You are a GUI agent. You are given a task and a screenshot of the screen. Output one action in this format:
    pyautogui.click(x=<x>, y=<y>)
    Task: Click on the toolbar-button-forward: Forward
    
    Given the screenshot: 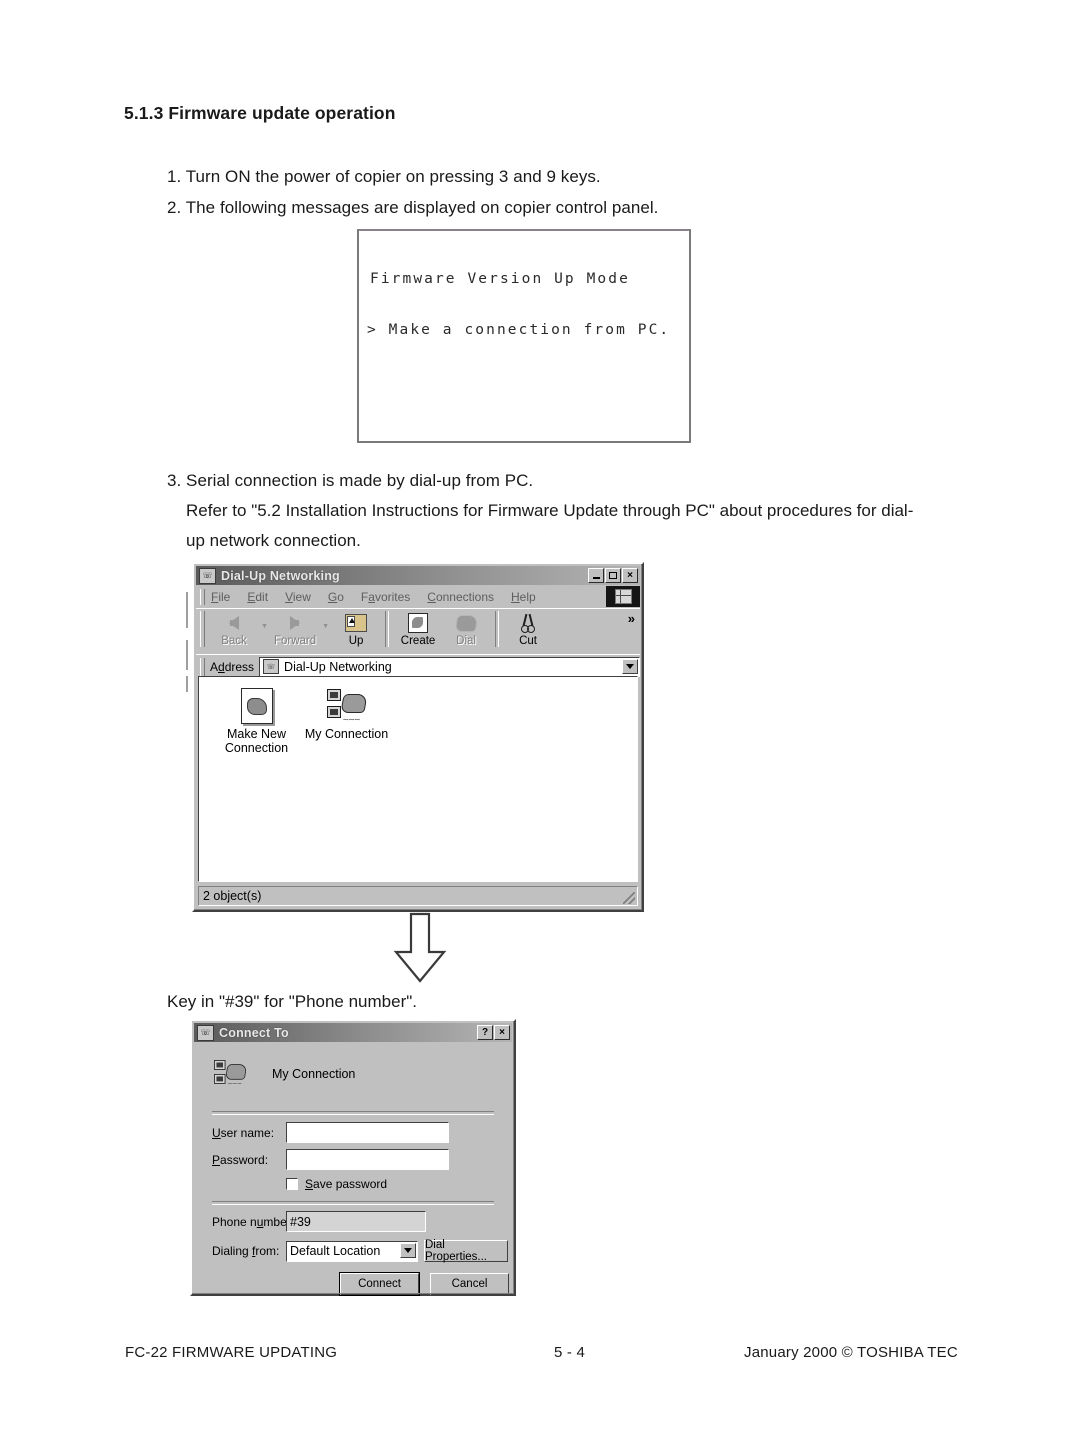 What is the action you would take?
    pyautogui.click(x=295, y=628)
    